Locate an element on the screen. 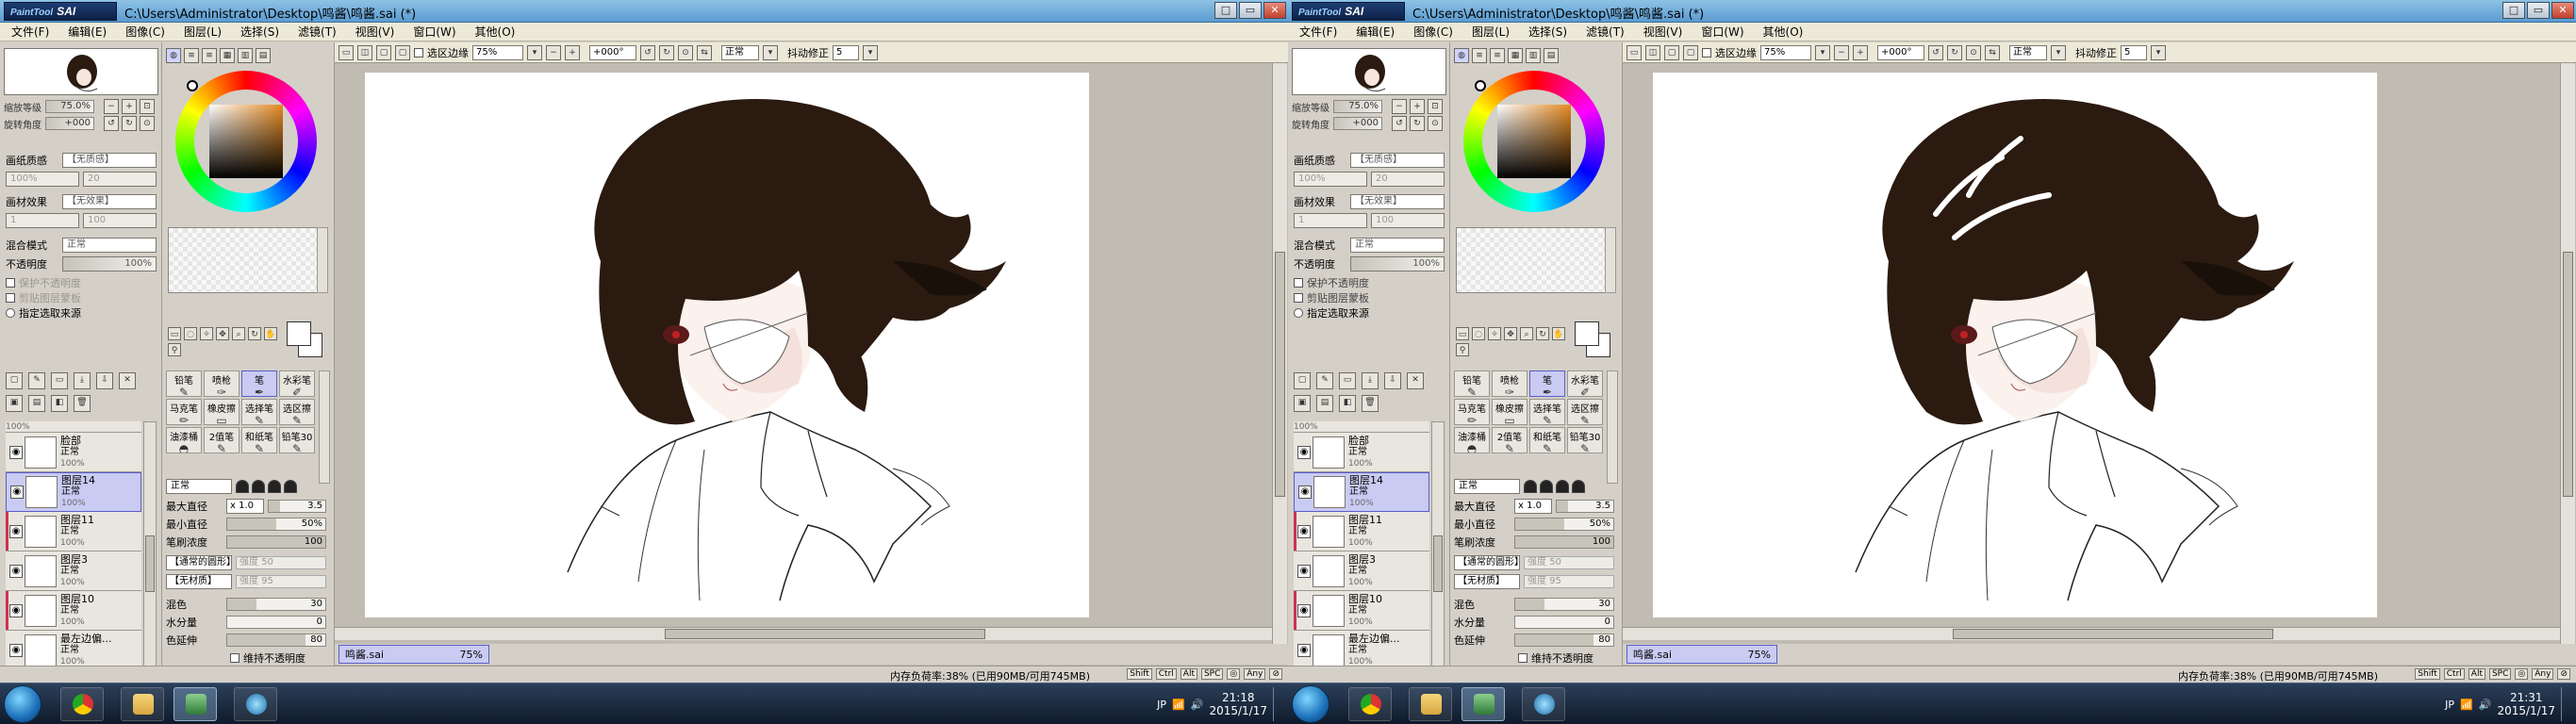 This screenshot has width=2576, height=724. selection-source-checkbox: 指定选取来源 is located at coordinates (43, 313).